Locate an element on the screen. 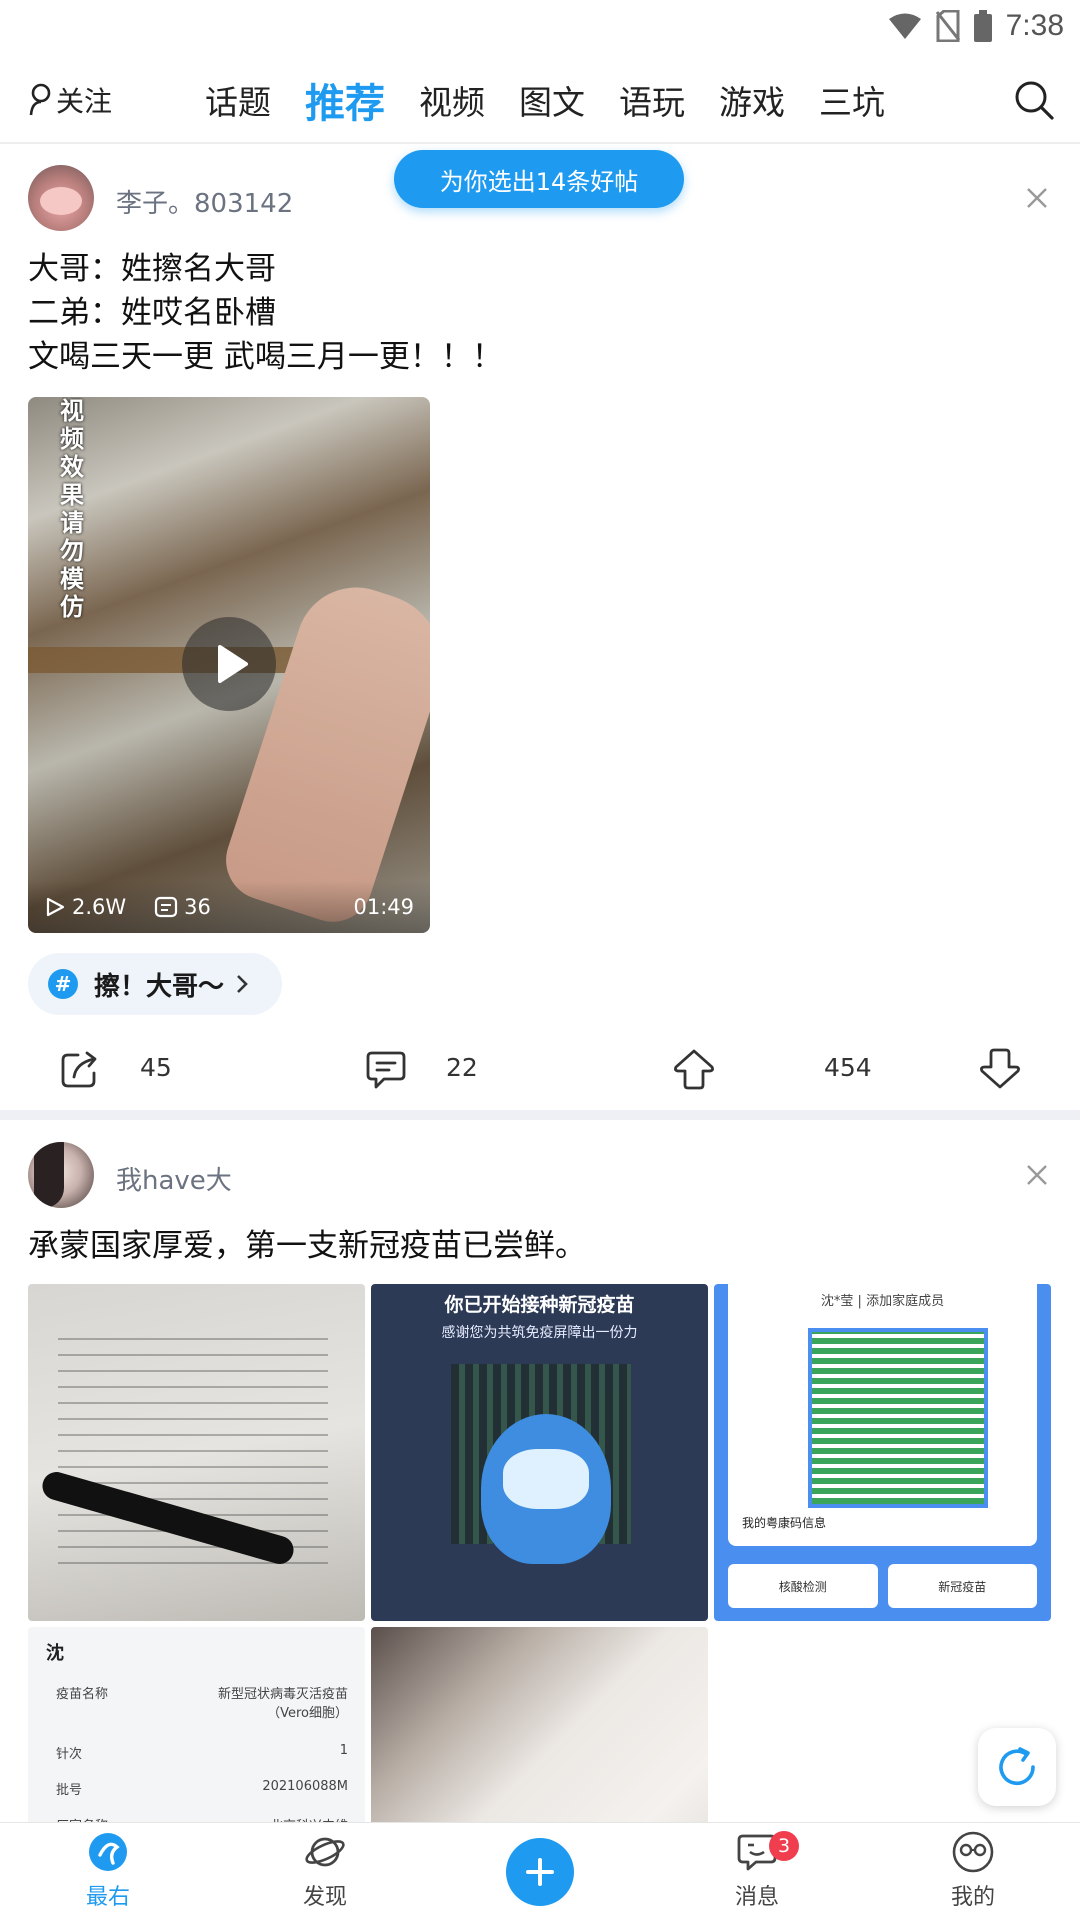 This screenshot has height=1920, width=1080. record-key: 批号 is located at coordinates (69, 1790).